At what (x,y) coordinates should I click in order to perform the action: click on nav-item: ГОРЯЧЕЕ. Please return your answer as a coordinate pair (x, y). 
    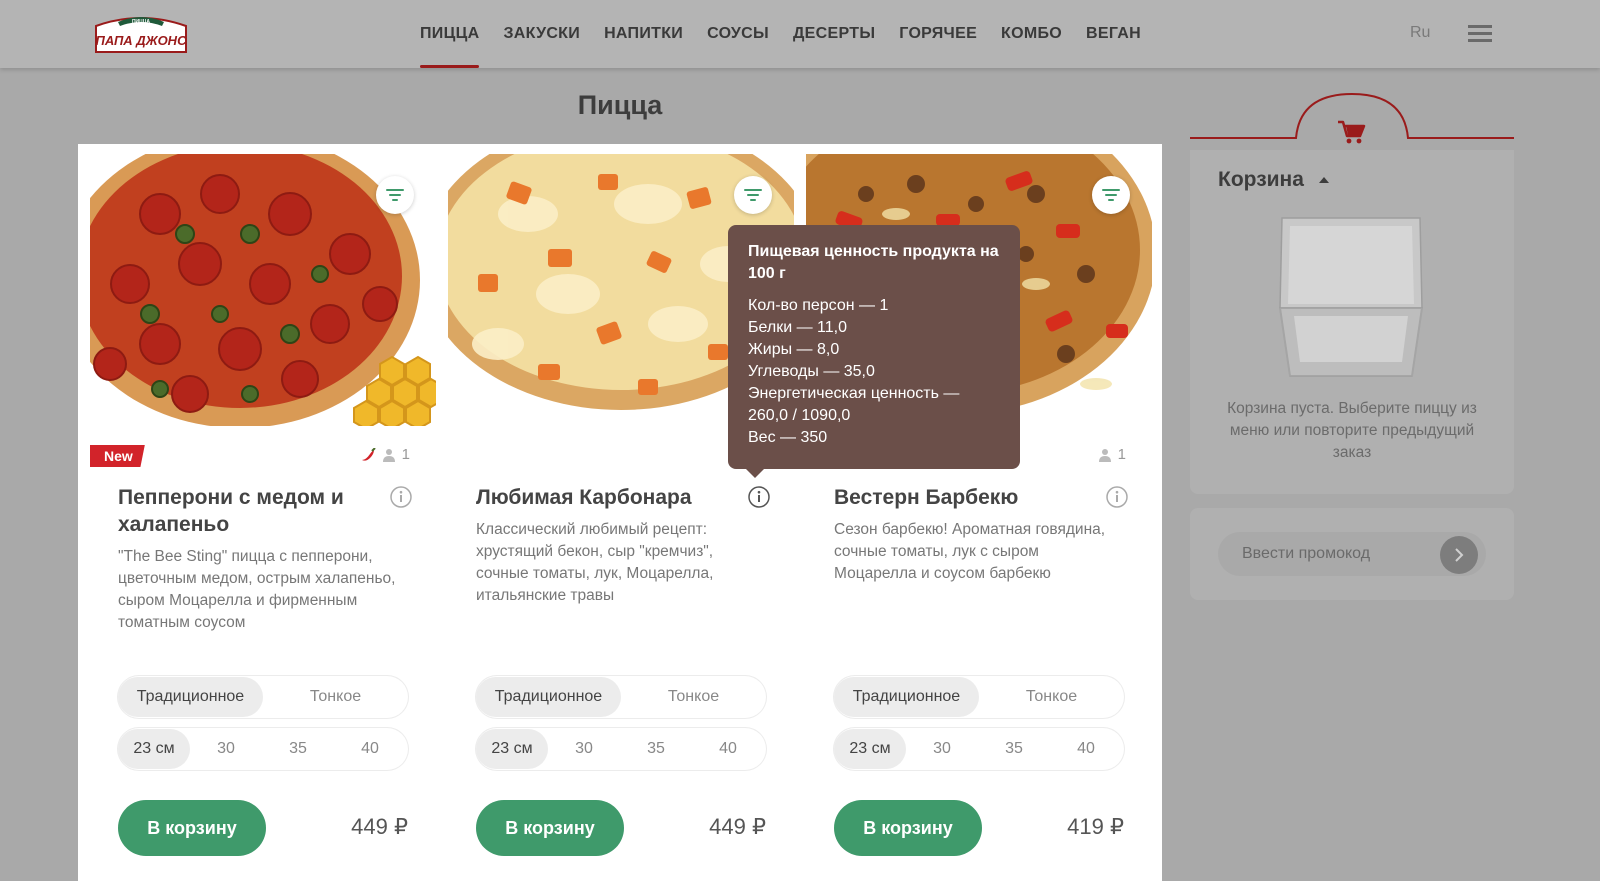
    Looking at the image, I should click on (938, 34).